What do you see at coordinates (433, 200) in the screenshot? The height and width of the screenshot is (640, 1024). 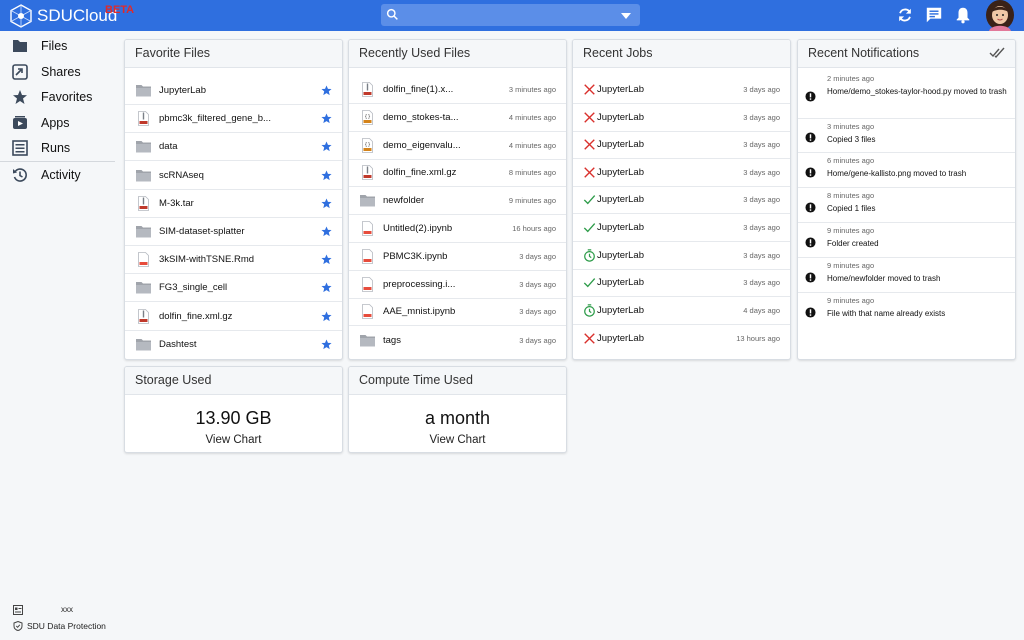 I see `file-name: newfolder` at bounding box center [433, 200].